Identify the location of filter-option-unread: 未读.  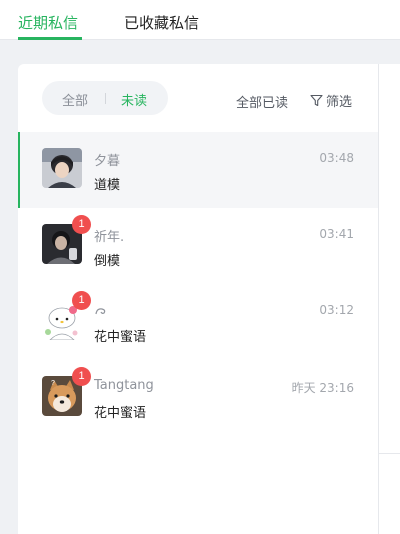
(134, 99).